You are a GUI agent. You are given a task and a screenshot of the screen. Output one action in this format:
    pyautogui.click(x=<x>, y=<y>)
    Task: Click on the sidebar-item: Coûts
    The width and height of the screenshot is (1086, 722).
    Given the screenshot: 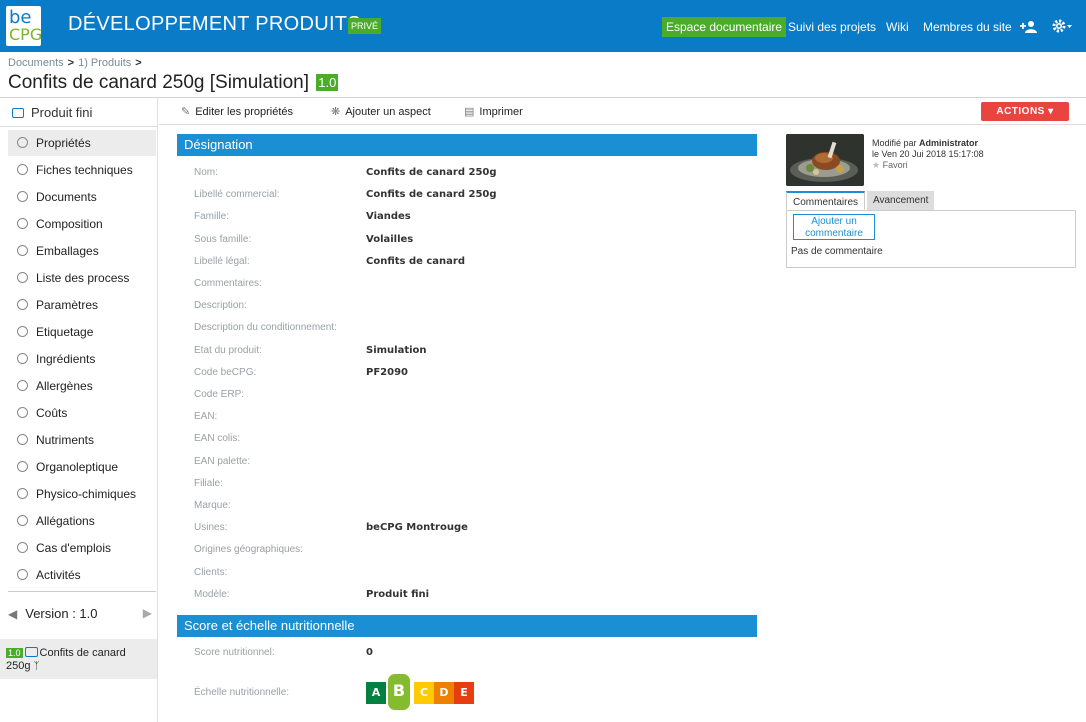 What is the action you would take?
    pyautogui.click(x=82, y=413)
    